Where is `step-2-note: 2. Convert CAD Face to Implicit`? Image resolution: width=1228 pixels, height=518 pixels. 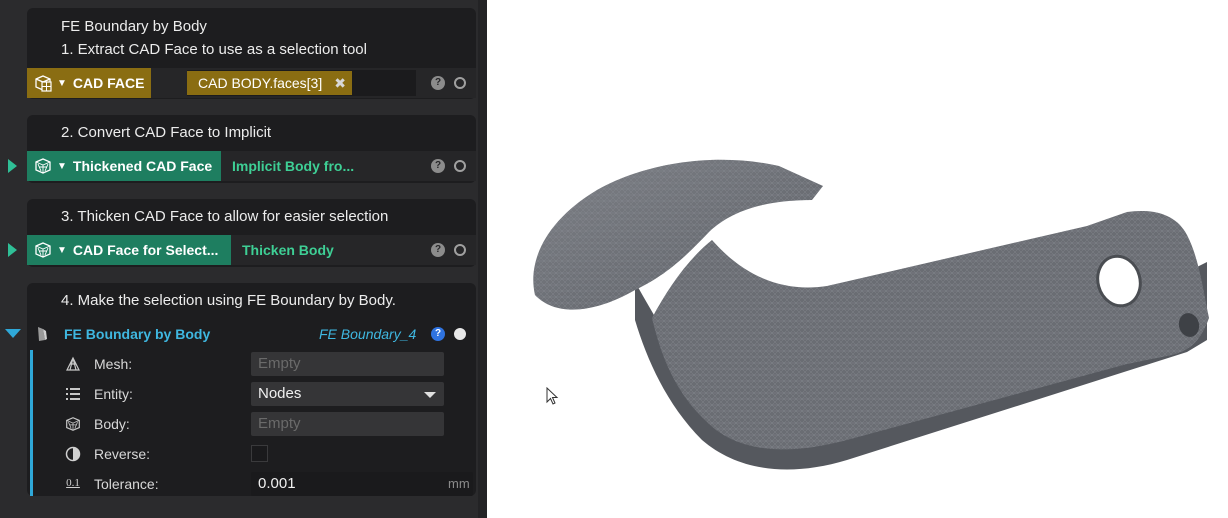 step-2-note: 2. Convert CAD Face to Implicit is located at coordinates (166, 132).